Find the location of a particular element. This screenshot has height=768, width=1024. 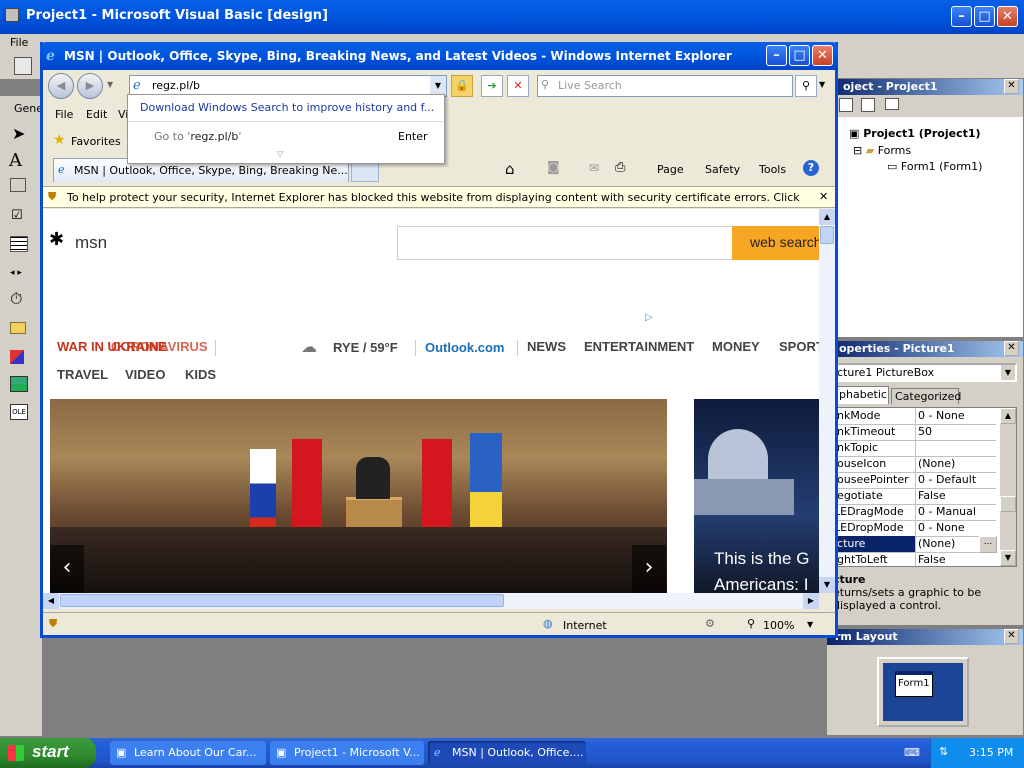

nav-entertainment: ENTERTAINMENT is located at coordinates (639, 346).